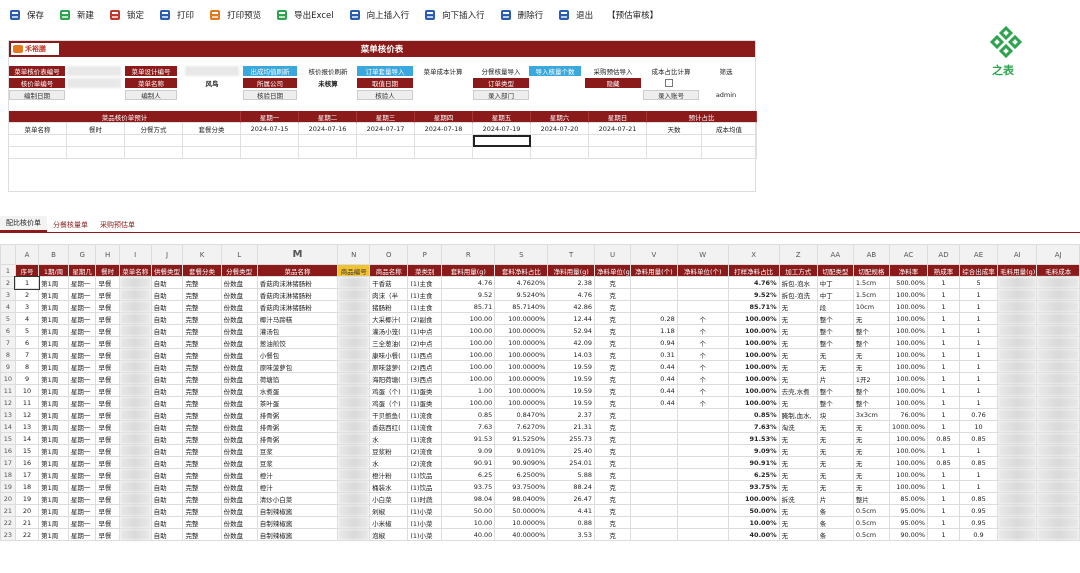 The height and width of the screenshot is (573, 1080). Describe the element at coordinates (835, 294) in the screenshot. I see `table-cell: 中丁` at that location.